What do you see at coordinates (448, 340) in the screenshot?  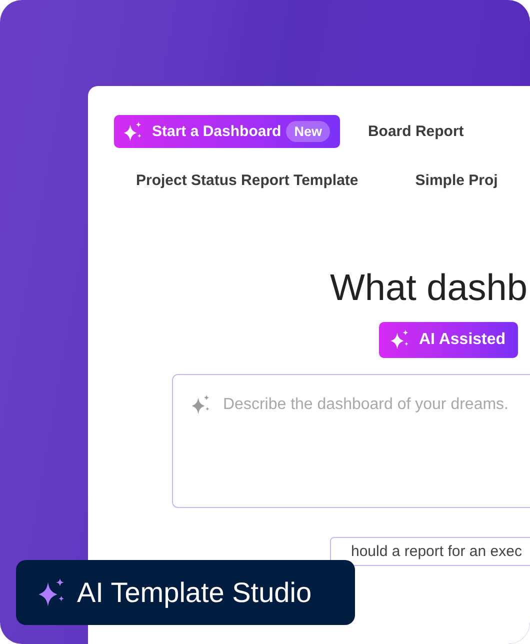 I see `ai-assisted-button: AI Assisted` at bounding box center [448, 340].